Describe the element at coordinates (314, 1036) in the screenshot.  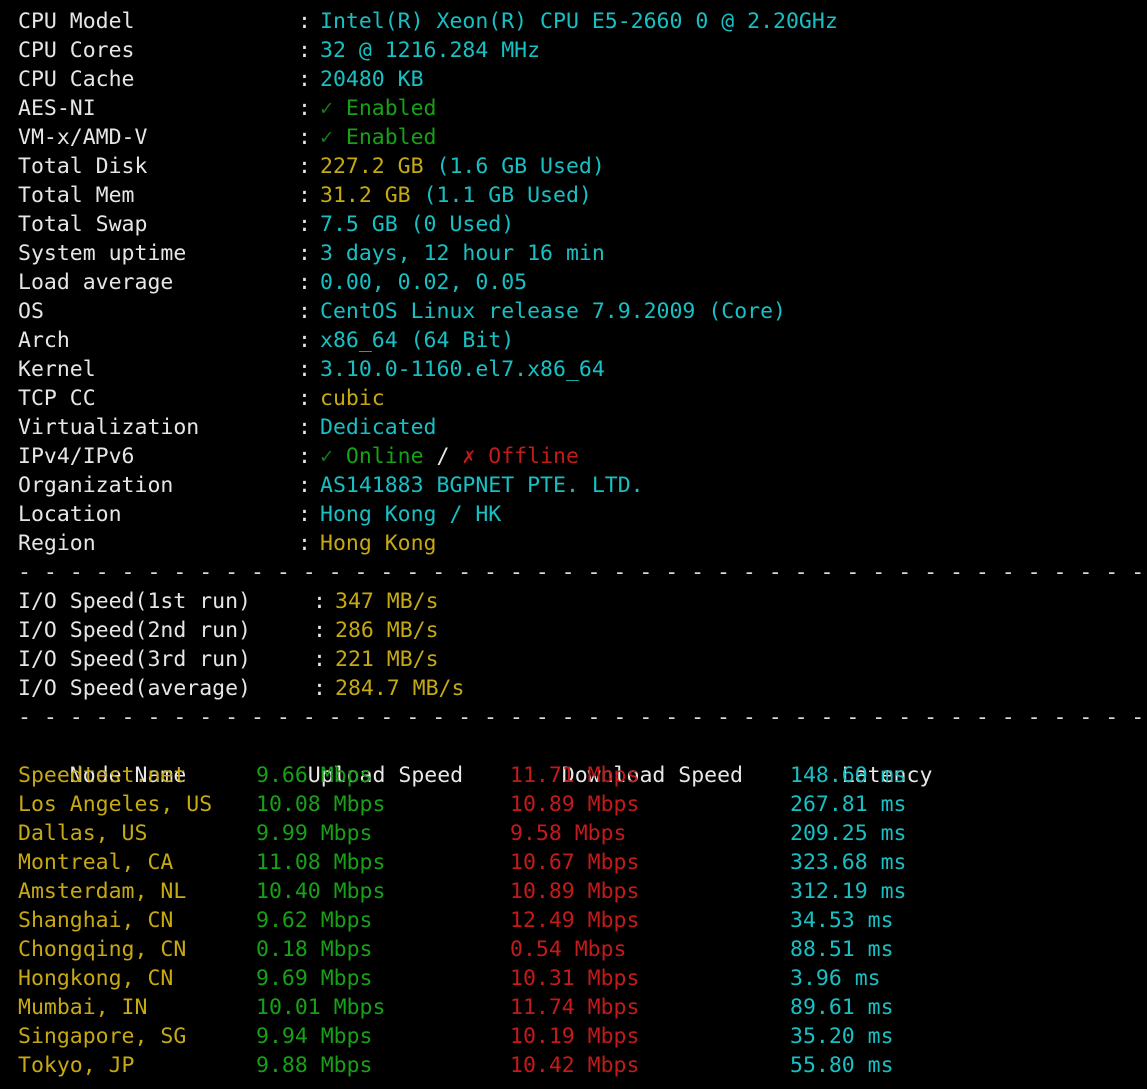
I see `upload-speed: 9.94 Mbps` at that location.